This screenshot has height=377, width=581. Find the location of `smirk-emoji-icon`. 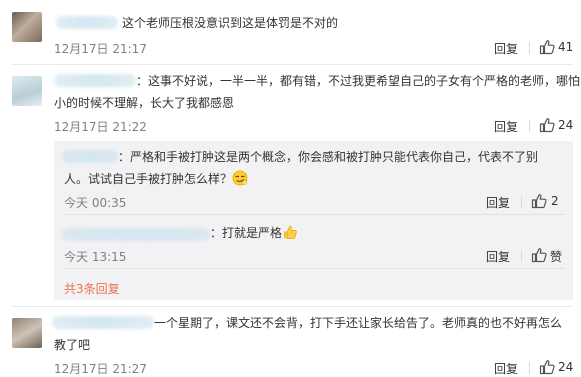

smirk-emoji-icon is located at coordinates (240, 178).